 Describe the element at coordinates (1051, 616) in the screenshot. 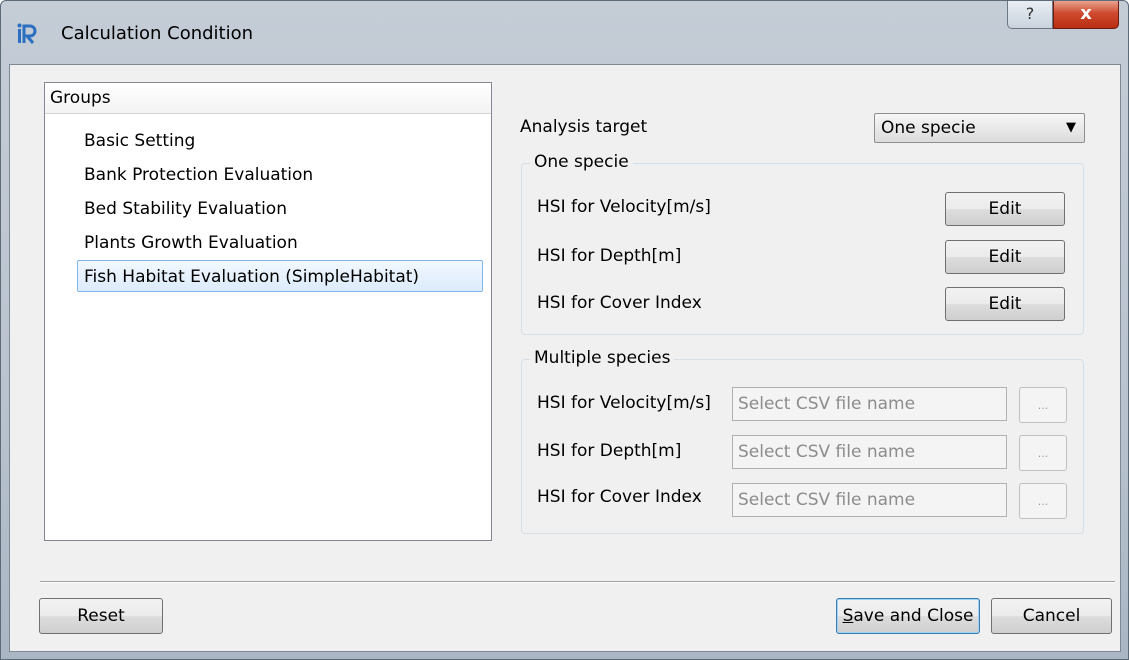

I see `cancel-button: Cancel` at that location.